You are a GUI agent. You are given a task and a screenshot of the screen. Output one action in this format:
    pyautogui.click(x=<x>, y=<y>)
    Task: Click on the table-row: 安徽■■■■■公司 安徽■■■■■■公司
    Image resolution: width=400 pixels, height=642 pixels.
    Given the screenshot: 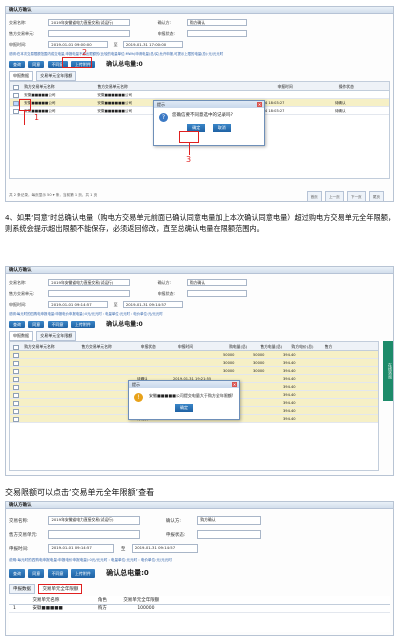 What is the action you would take?
    pyautogui.click(x=199, y=95)
    